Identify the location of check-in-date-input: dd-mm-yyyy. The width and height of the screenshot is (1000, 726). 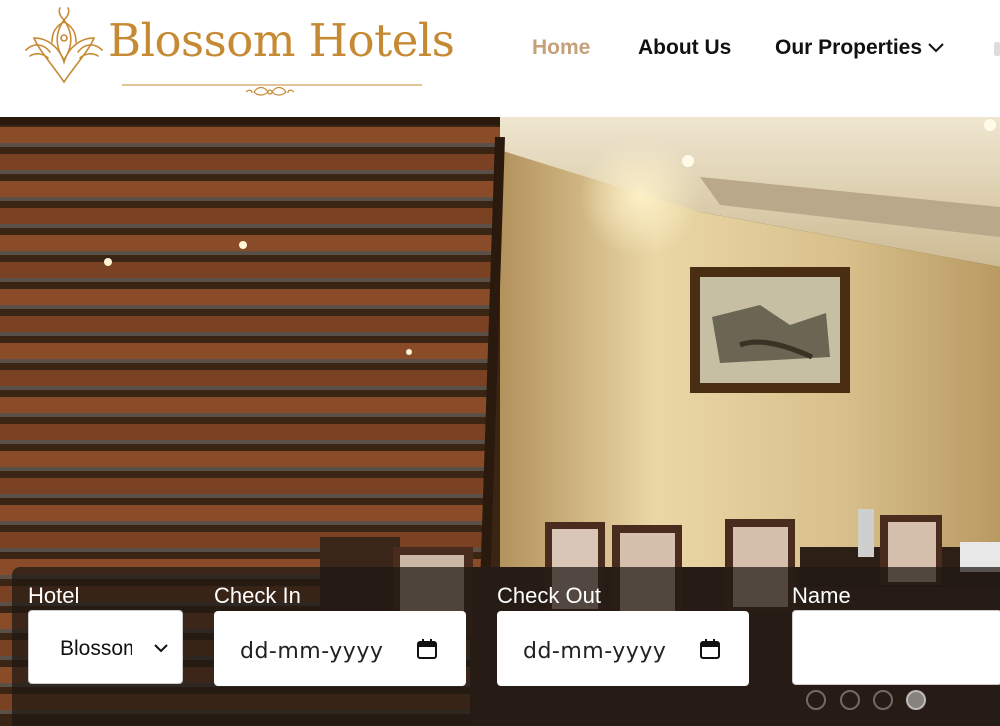
(340, 648).